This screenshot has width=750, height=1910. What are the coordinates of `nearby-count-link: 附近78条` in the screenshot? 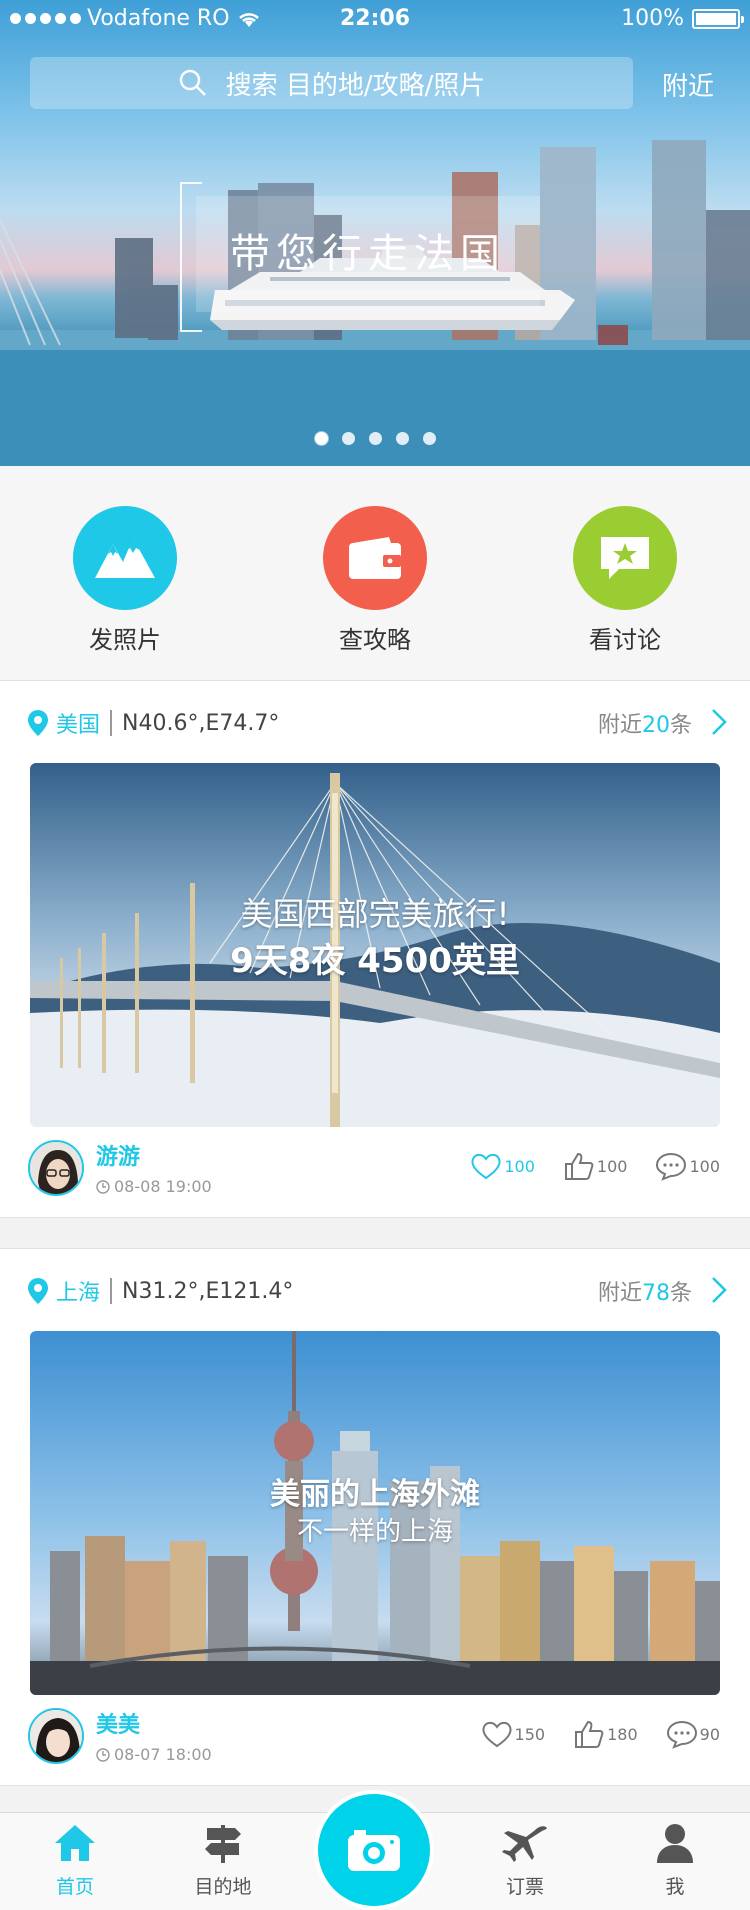 It's located at (645, 1291).